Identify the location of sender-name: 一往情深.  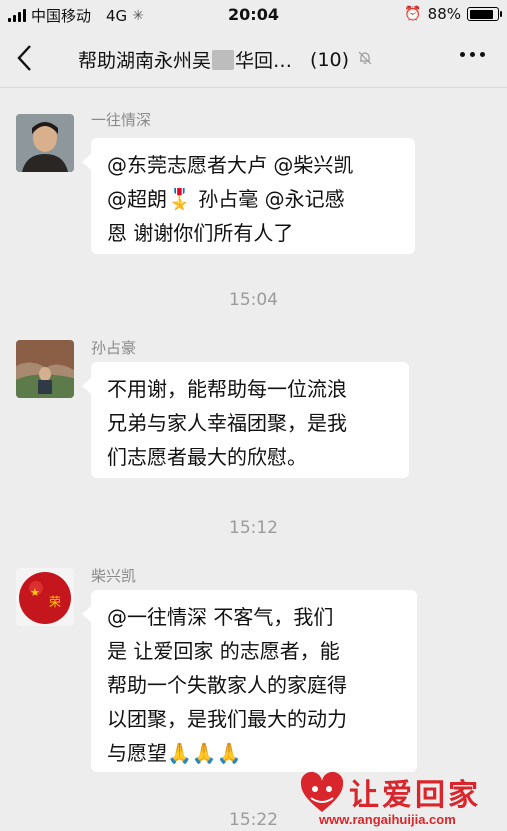
(121, 120).